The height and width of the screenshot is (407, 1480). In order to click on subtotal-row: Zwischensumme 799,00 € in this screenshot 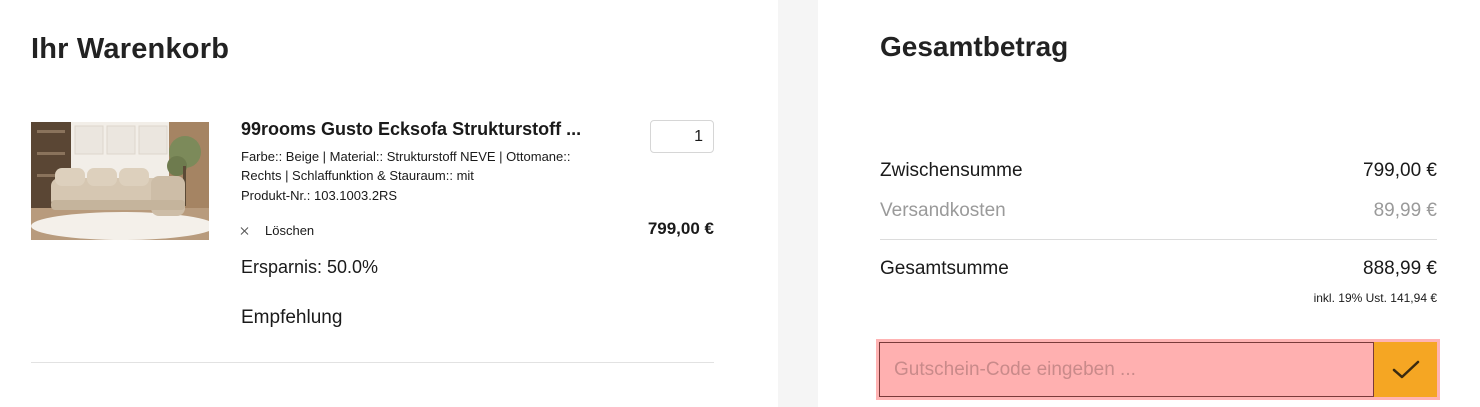, I will do `click(1158, 171)`.